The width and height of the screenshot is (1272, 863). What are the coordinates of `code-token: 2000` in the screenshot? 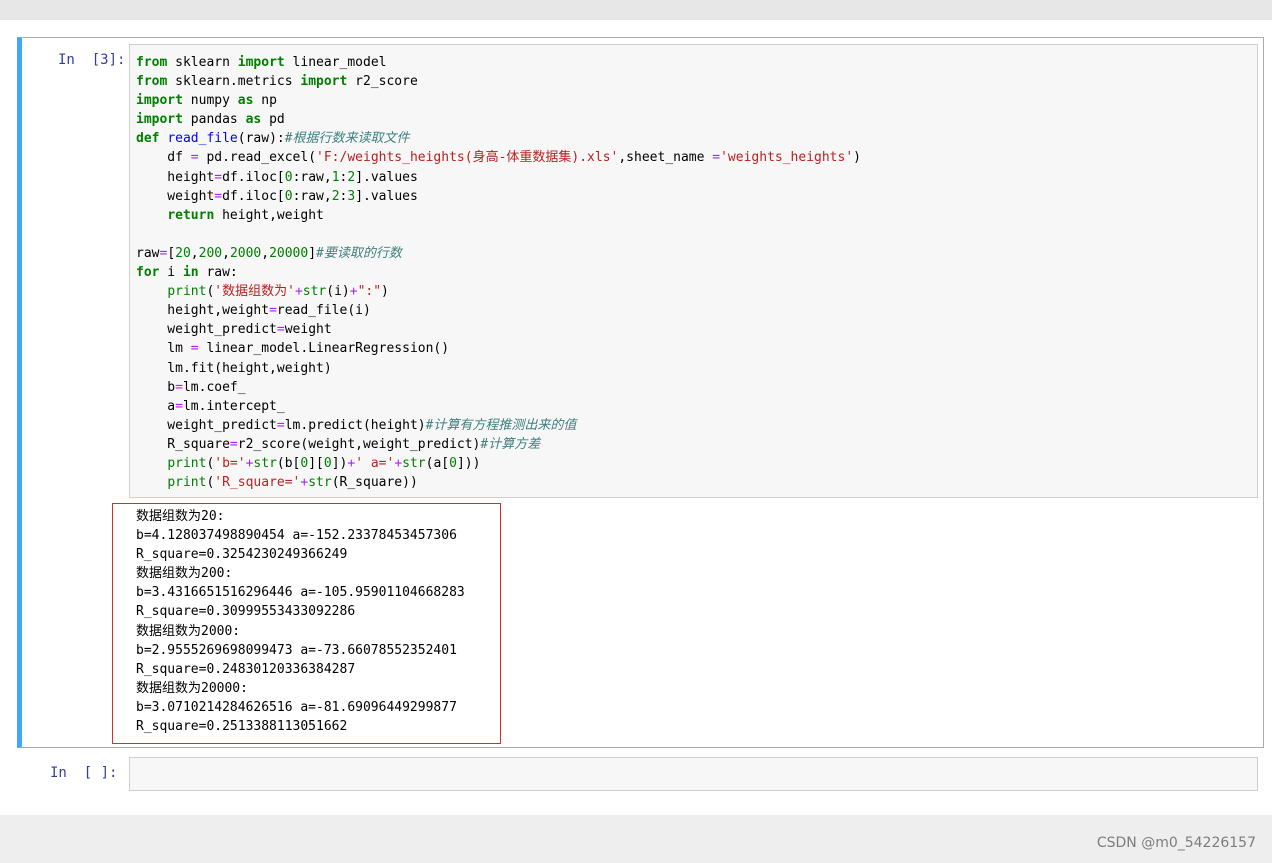 It's located at (245, 253).